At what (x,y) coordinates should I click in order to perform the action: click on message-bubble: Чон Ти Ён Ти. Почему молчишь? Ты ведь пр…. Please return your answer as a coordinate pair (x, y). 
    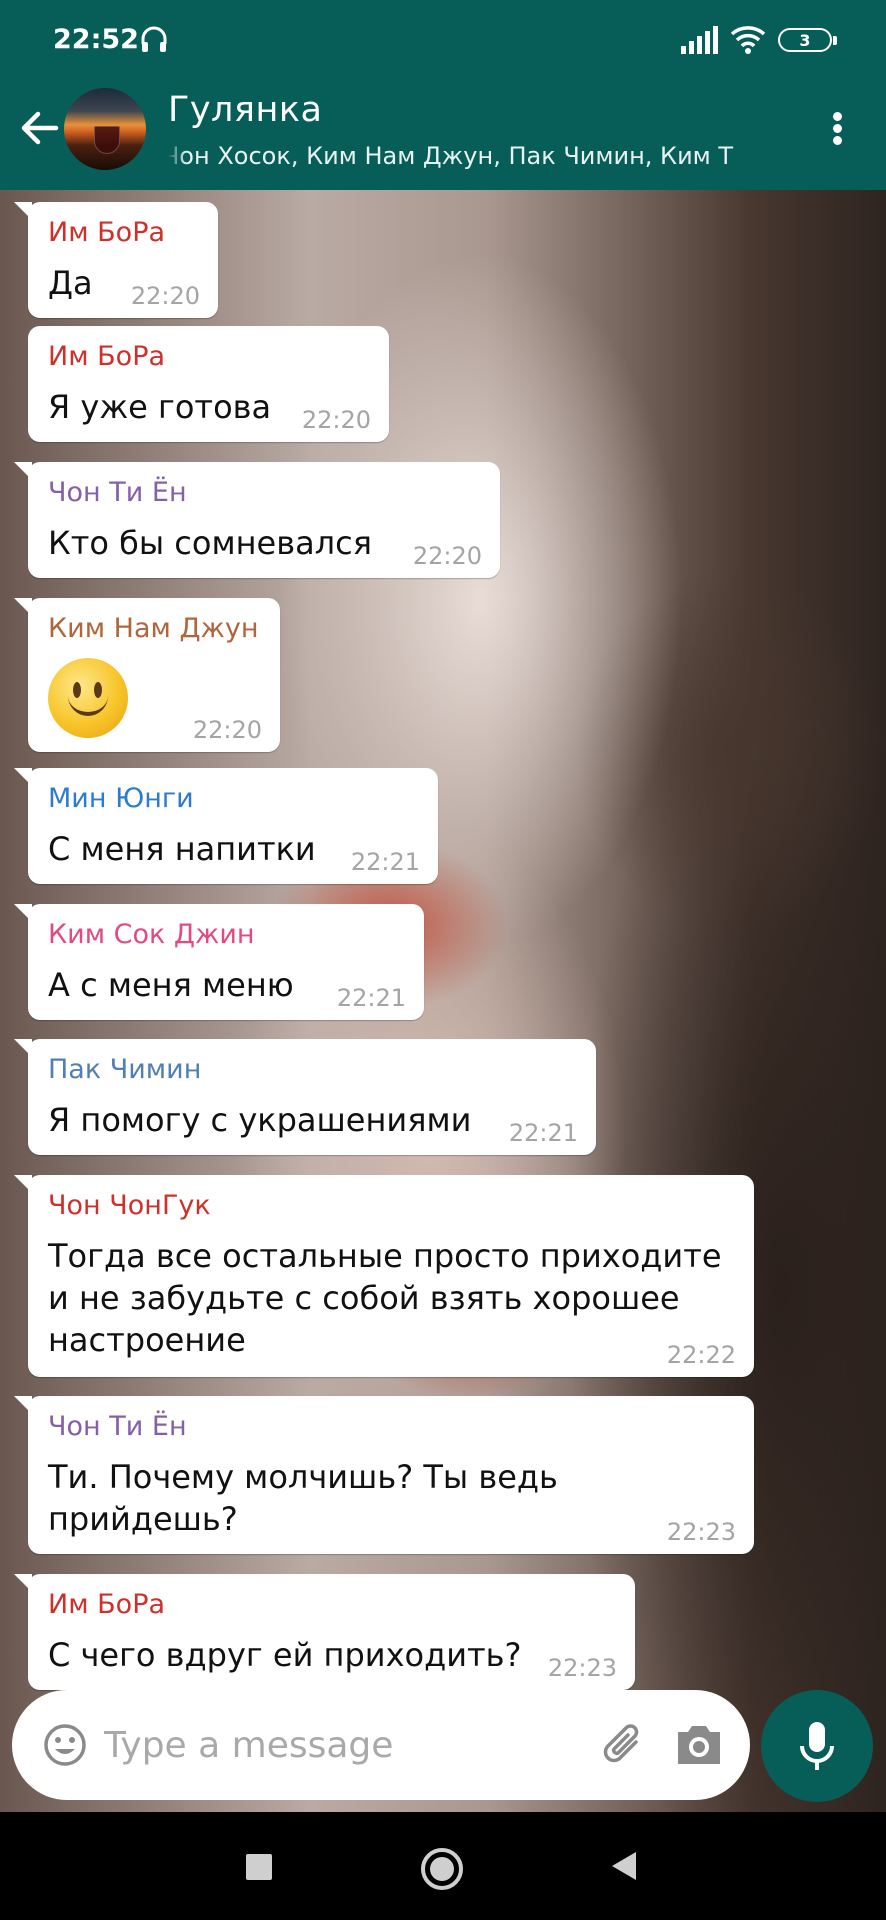
    Looking at the image, I should click on (384, 1475).